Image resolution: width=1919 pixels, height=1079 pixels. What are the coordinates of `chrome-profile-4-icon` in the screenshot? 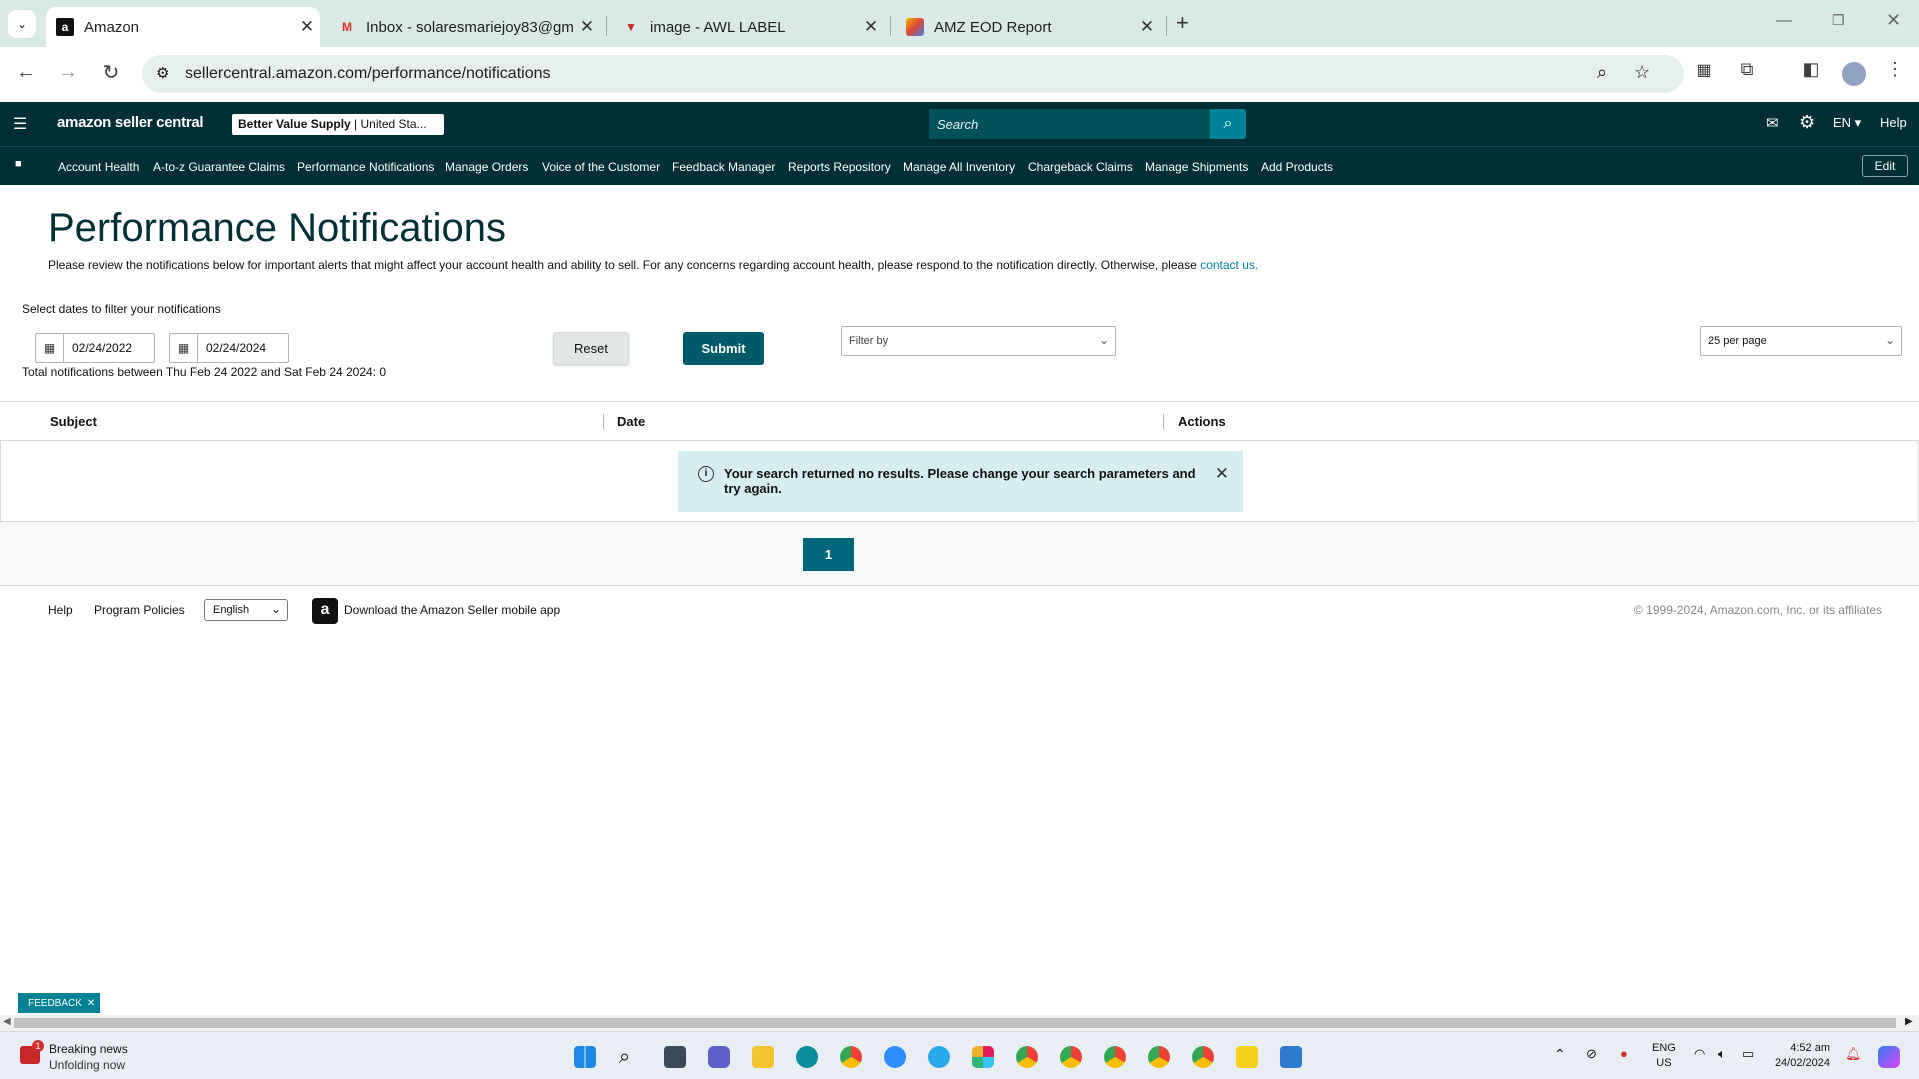 It's located at (1159, 1057).